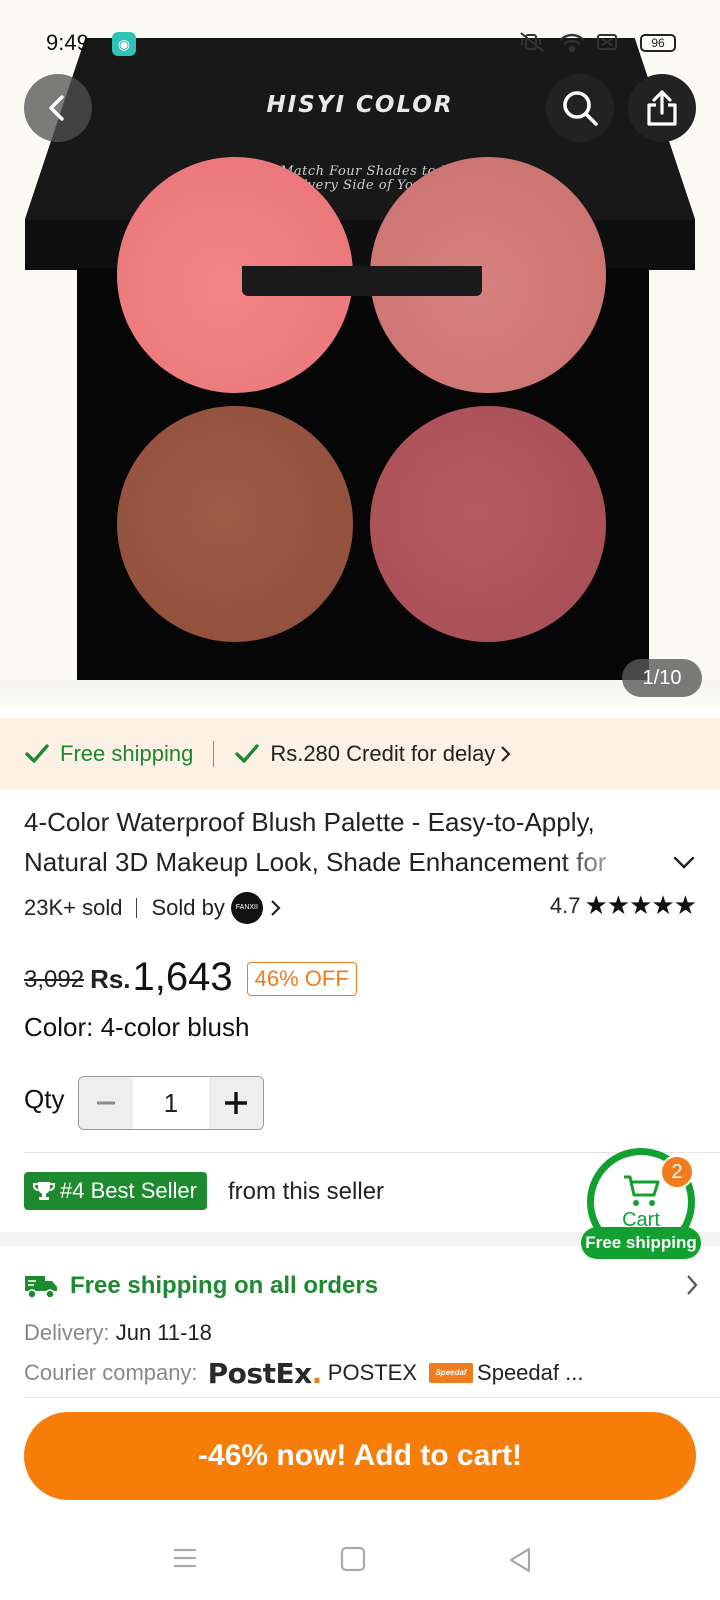 Image resolution: width=720 pixels, height=1600 pixels. What do you see at coordinates (306, 1191) in the screenshot?
I see `best-seller-suffix: from this seller` at bounding box center [306, 1191].